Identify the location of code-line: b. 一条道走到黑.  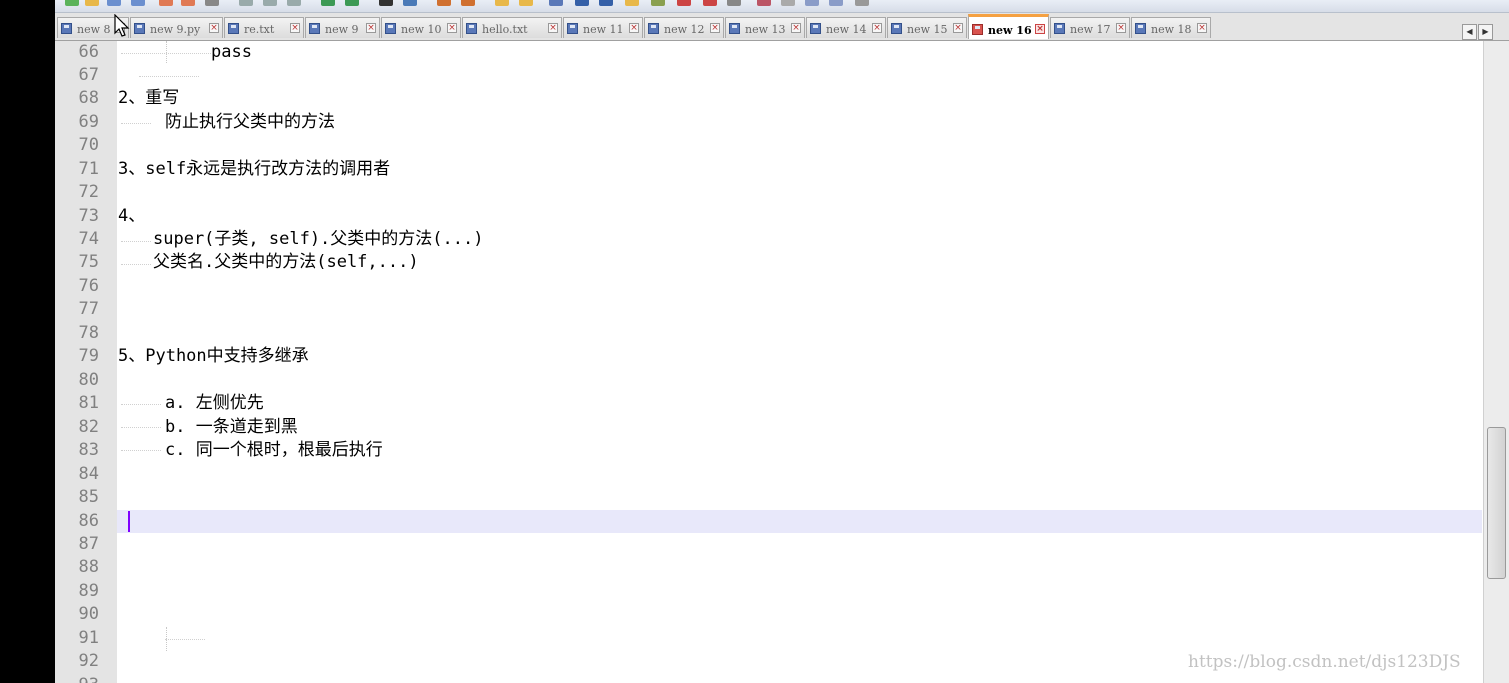
(231, 427).